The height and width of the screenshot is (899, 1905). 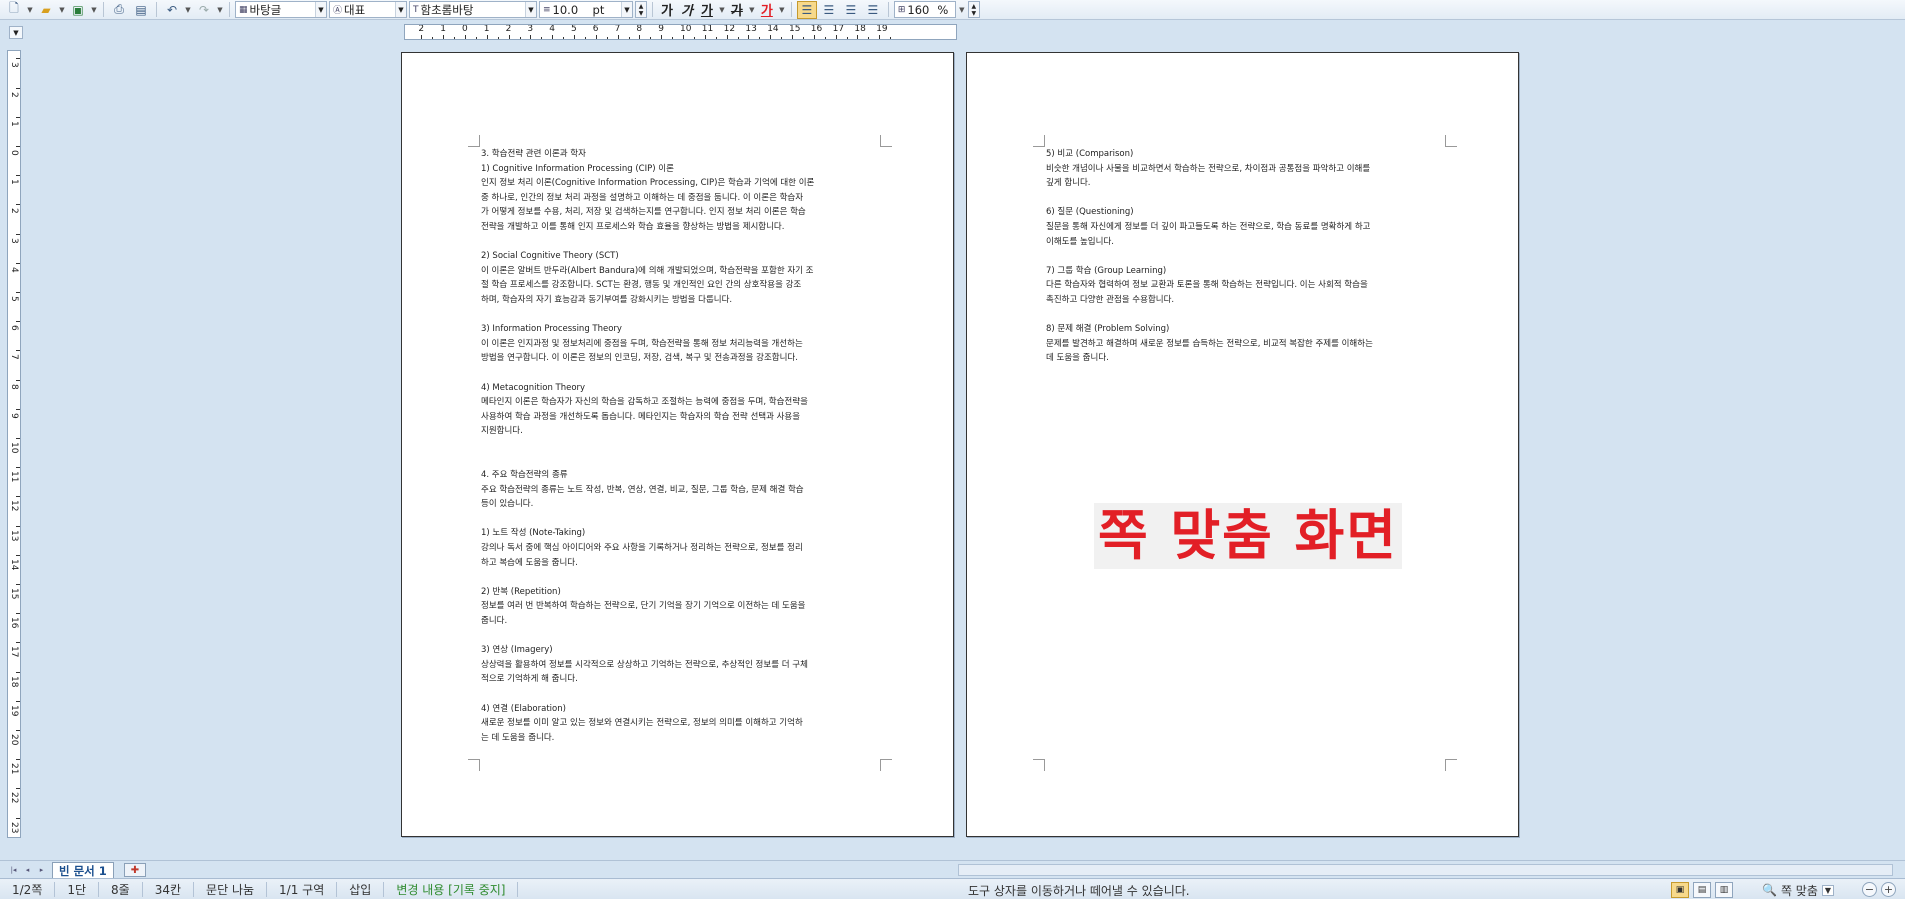 What do you see at coordinates (361, 889) in the screenshot?
I see `status-insert-mode: 삽입` at bounding box center [361, 889].